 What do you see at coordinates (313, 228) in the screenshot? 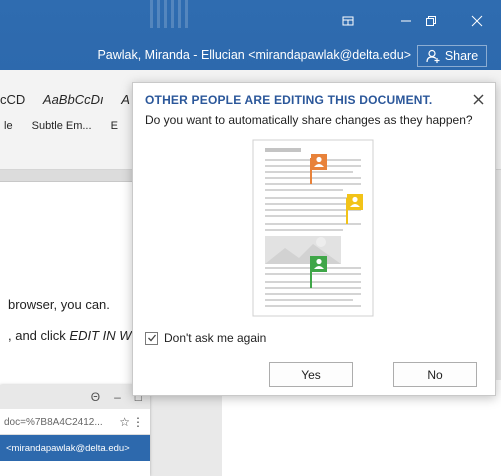
I see `coauthoring-illustration` at bounding box center [313, 228].